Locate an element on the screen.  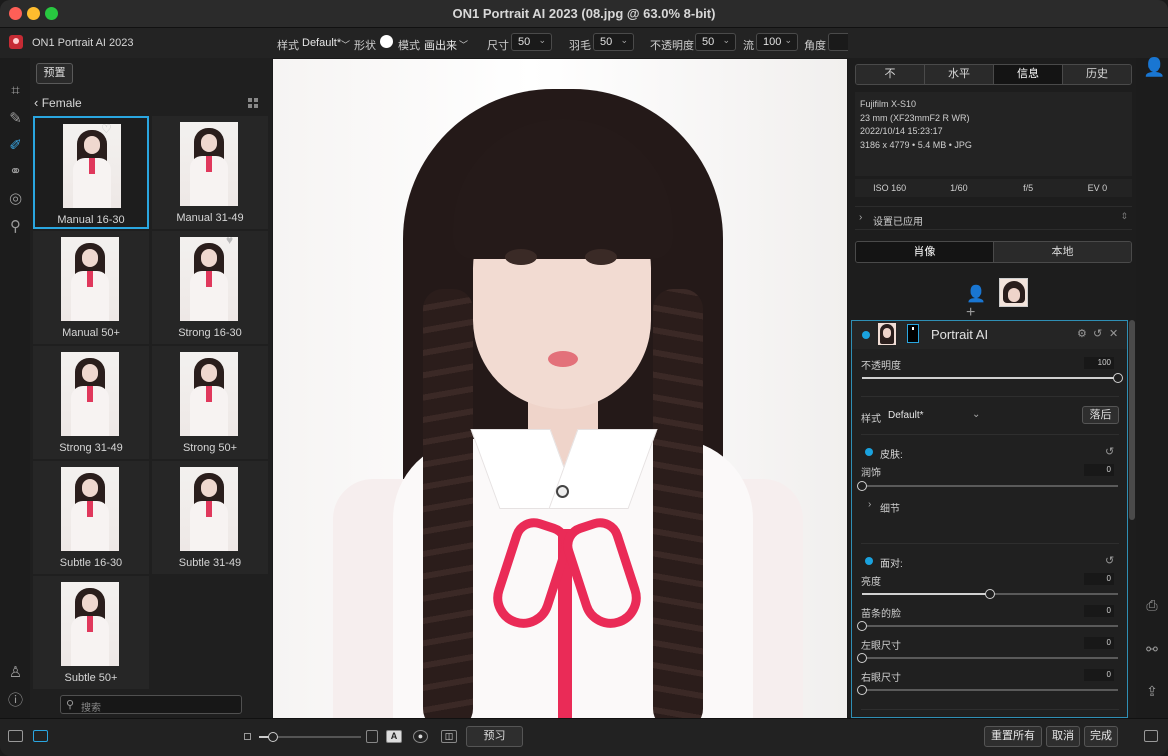
module-enable-toggle is located at coordinates (866, 335).